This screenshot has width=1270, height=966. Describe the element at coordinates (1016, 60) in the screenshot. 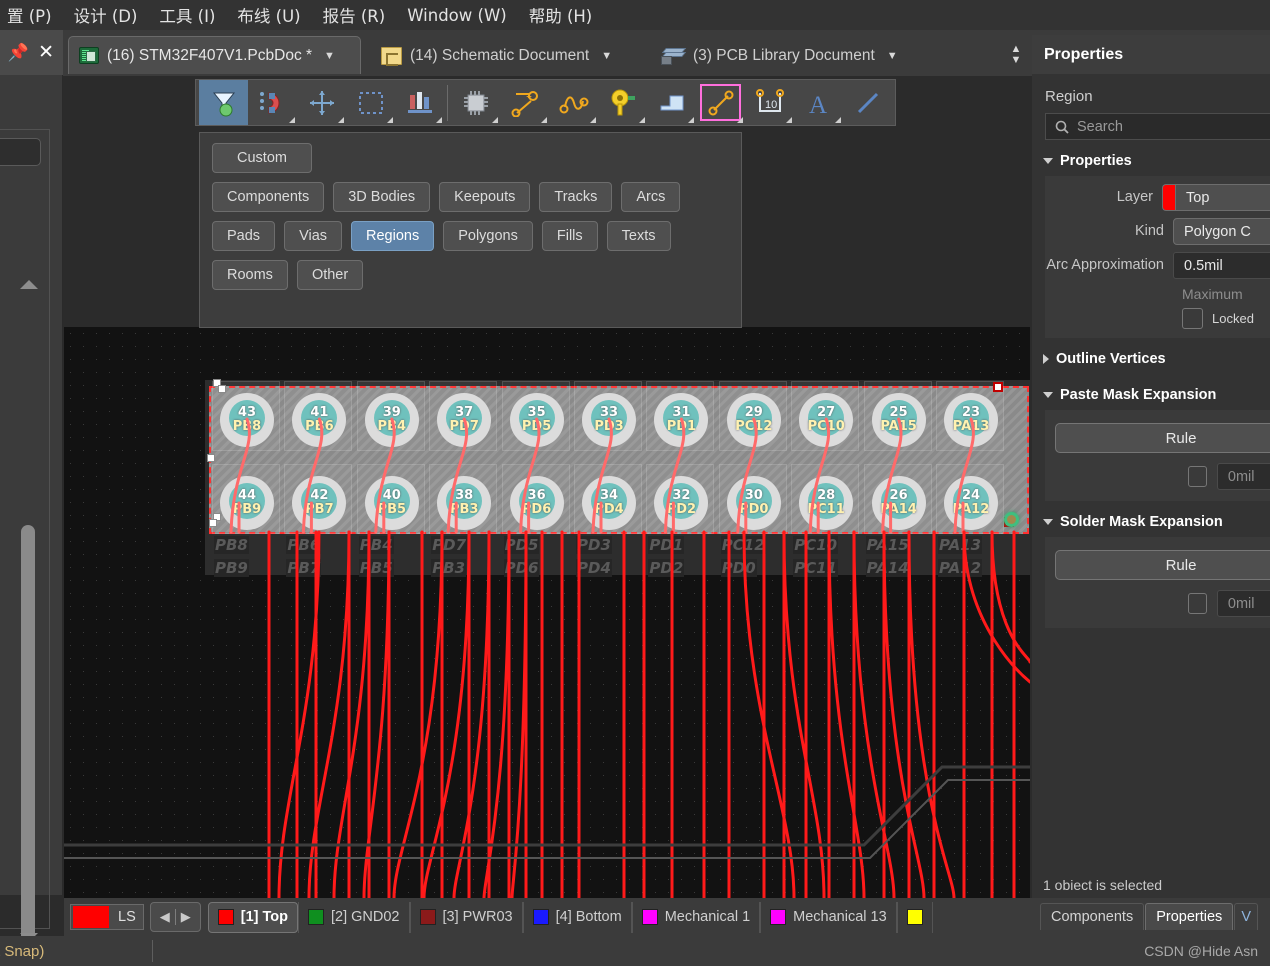

I see `spinner-down-icon: ▼` at that location.